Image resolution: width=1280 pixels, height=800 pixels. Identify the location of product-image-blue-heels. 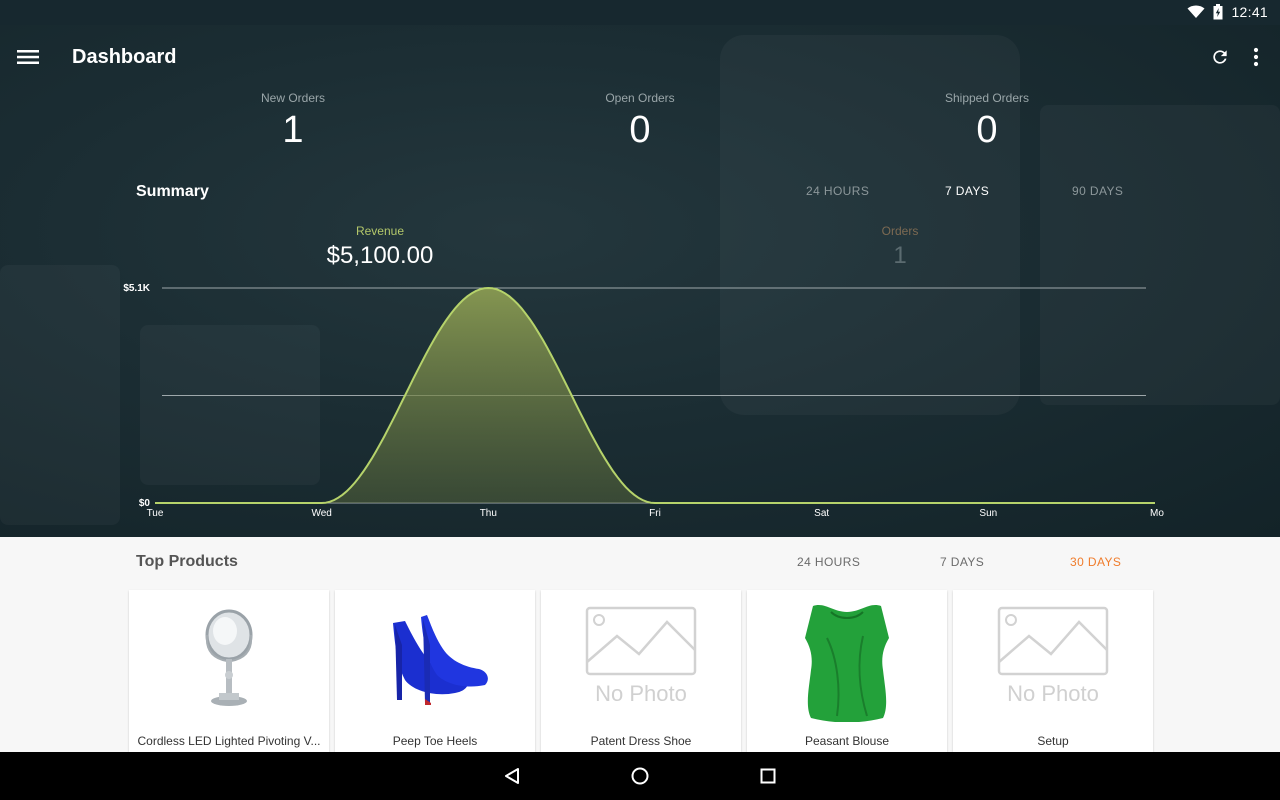
(435, 660).